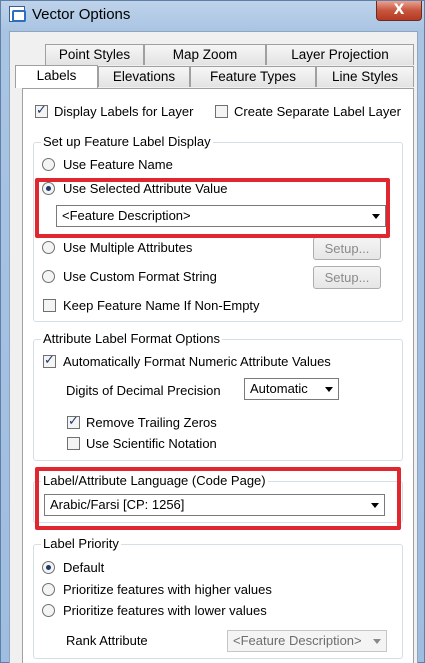 The width and height of the screenshot is (425, 663). I want to click on display-labels-label: Display Labels for Layer, so click(123, 111).